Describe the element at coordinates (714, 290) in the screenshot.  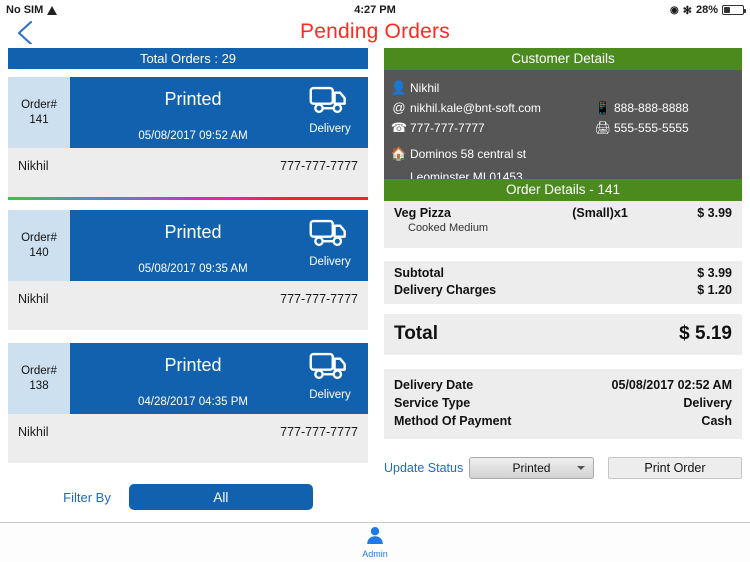
I see `delivery-charges-value: $ 1.20` at that location.